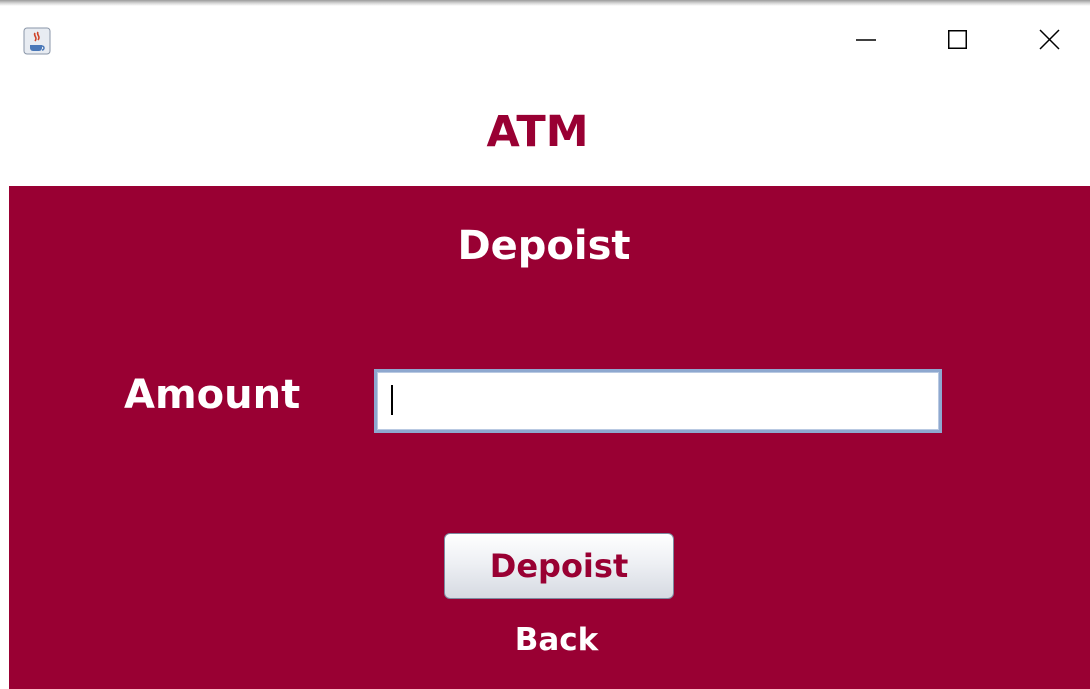  Describe the element at coordinates (545, 38) in the screenshot. I see `title-bar` at that location.